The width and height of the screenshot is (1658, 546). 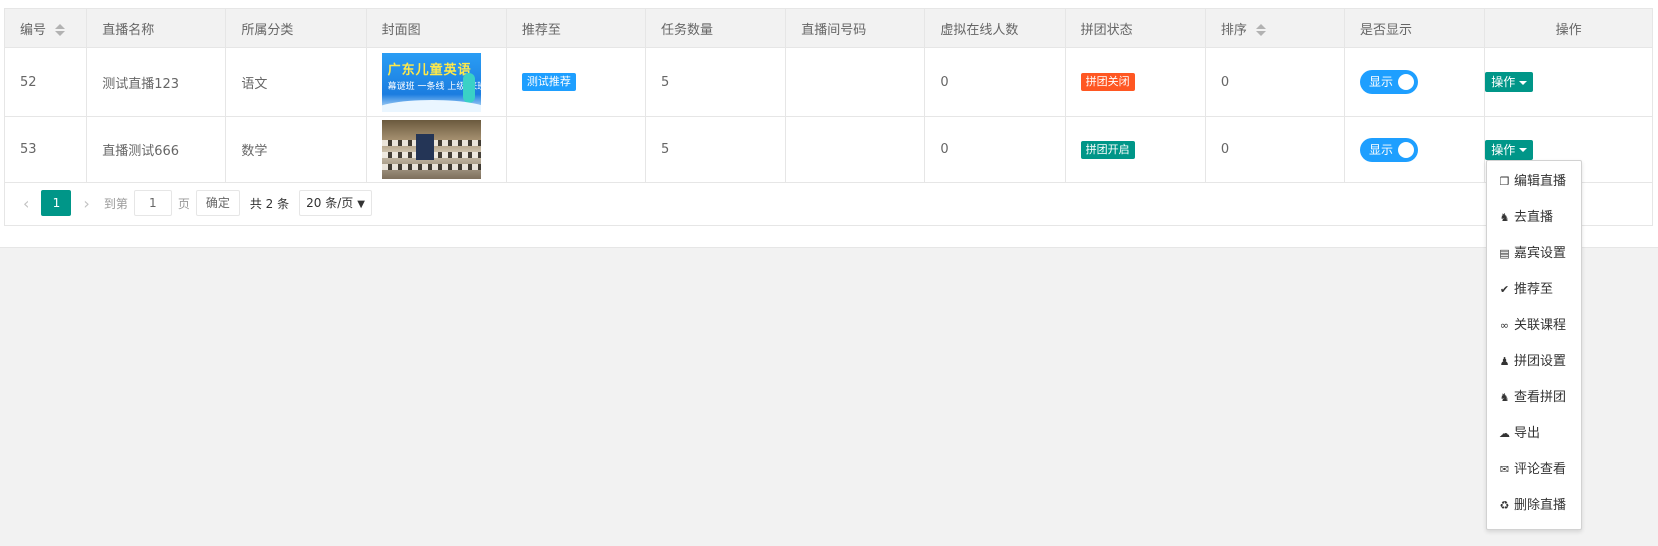 I want to click on link-icon: ∞, so click(x=1504, y=325).